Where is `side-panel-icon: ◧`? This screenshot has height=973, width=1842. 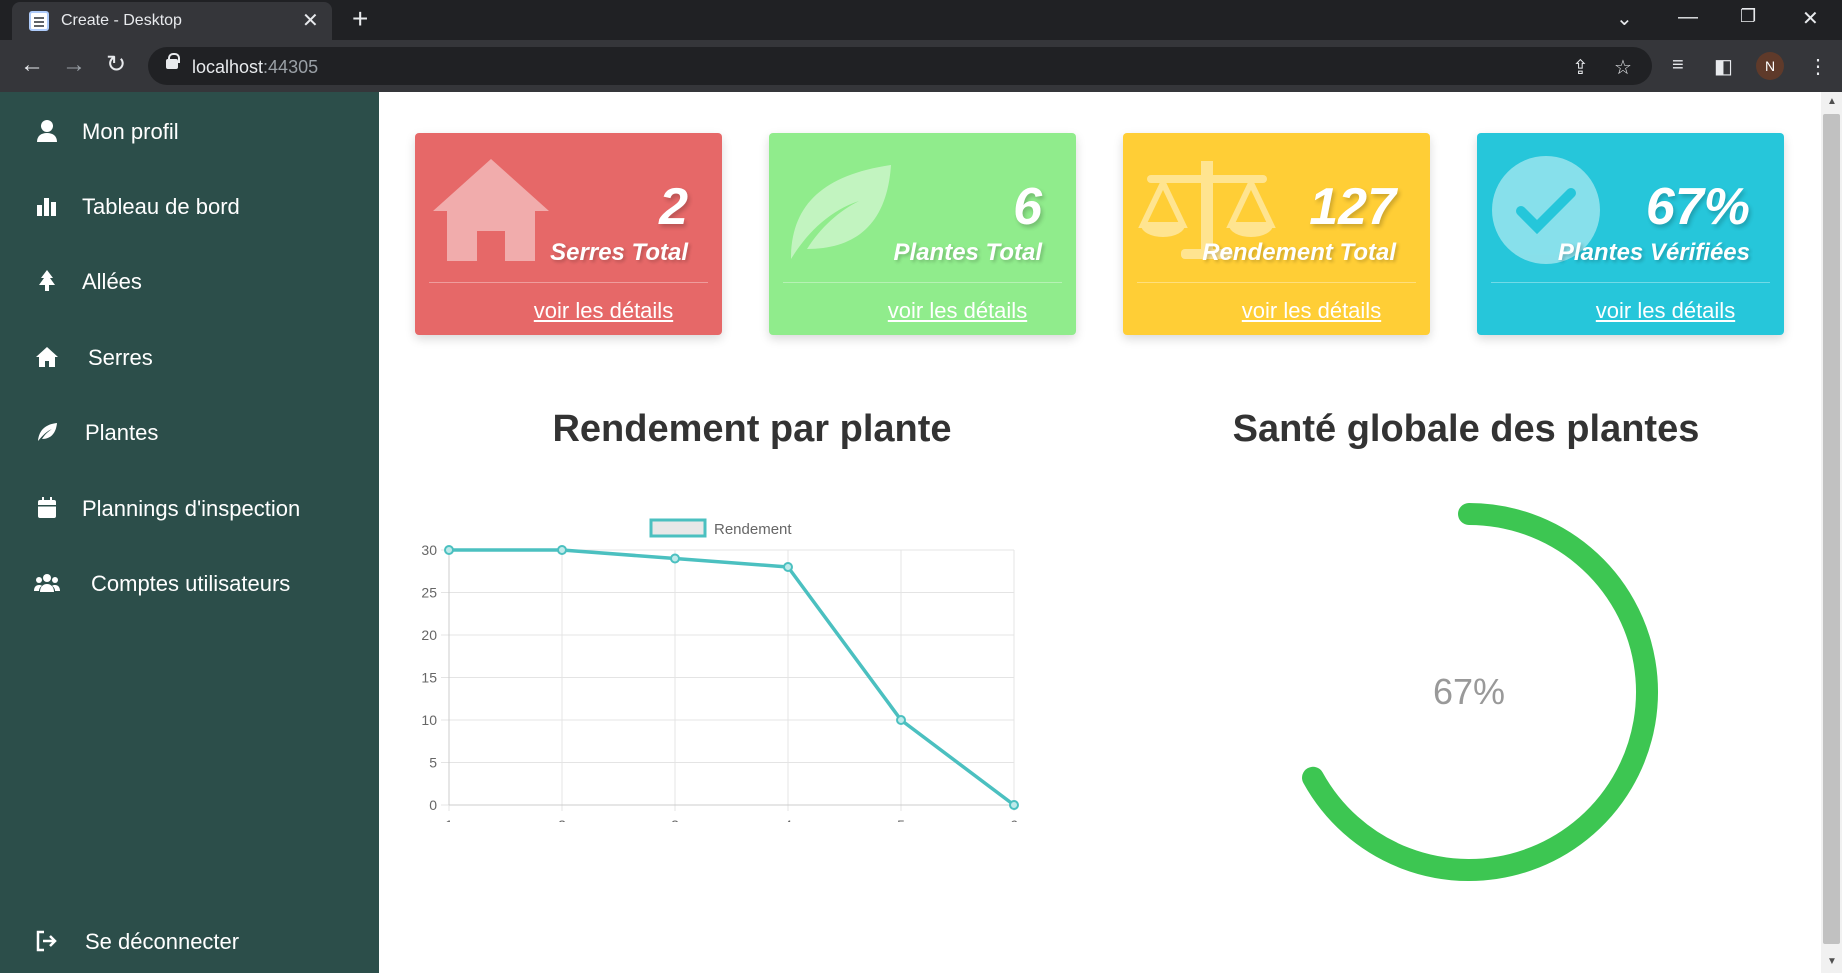
side-panel-icon: ◧ is located at coordinates (1723, 66).